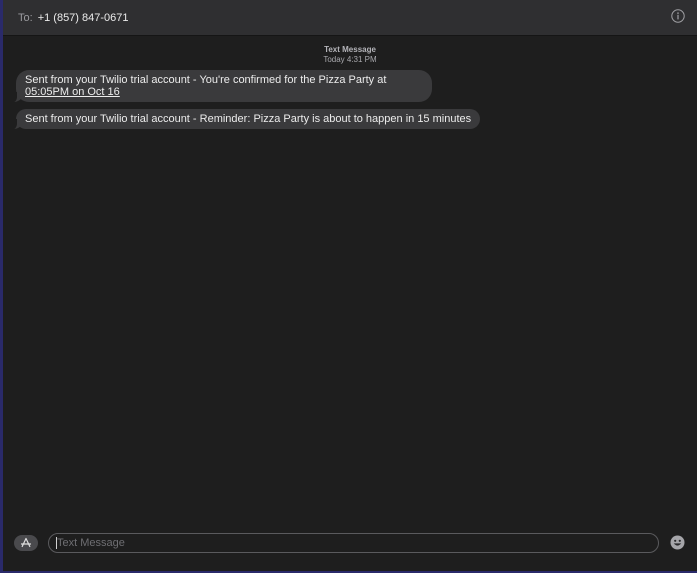 The height and width of the screenshot is (573, 697). I want to click on service-label: Text Message, so click(350, 49).